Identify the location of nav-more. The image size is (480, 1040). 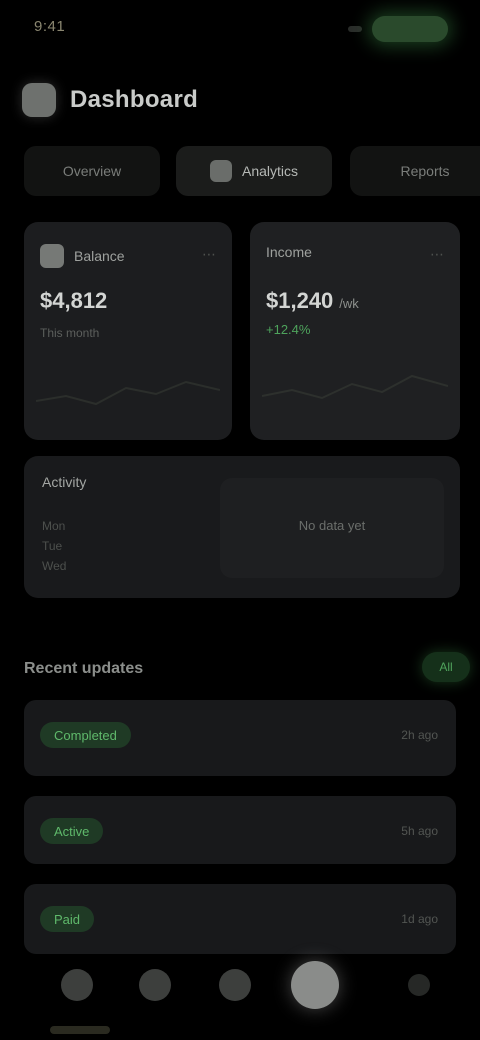
(419, 985).